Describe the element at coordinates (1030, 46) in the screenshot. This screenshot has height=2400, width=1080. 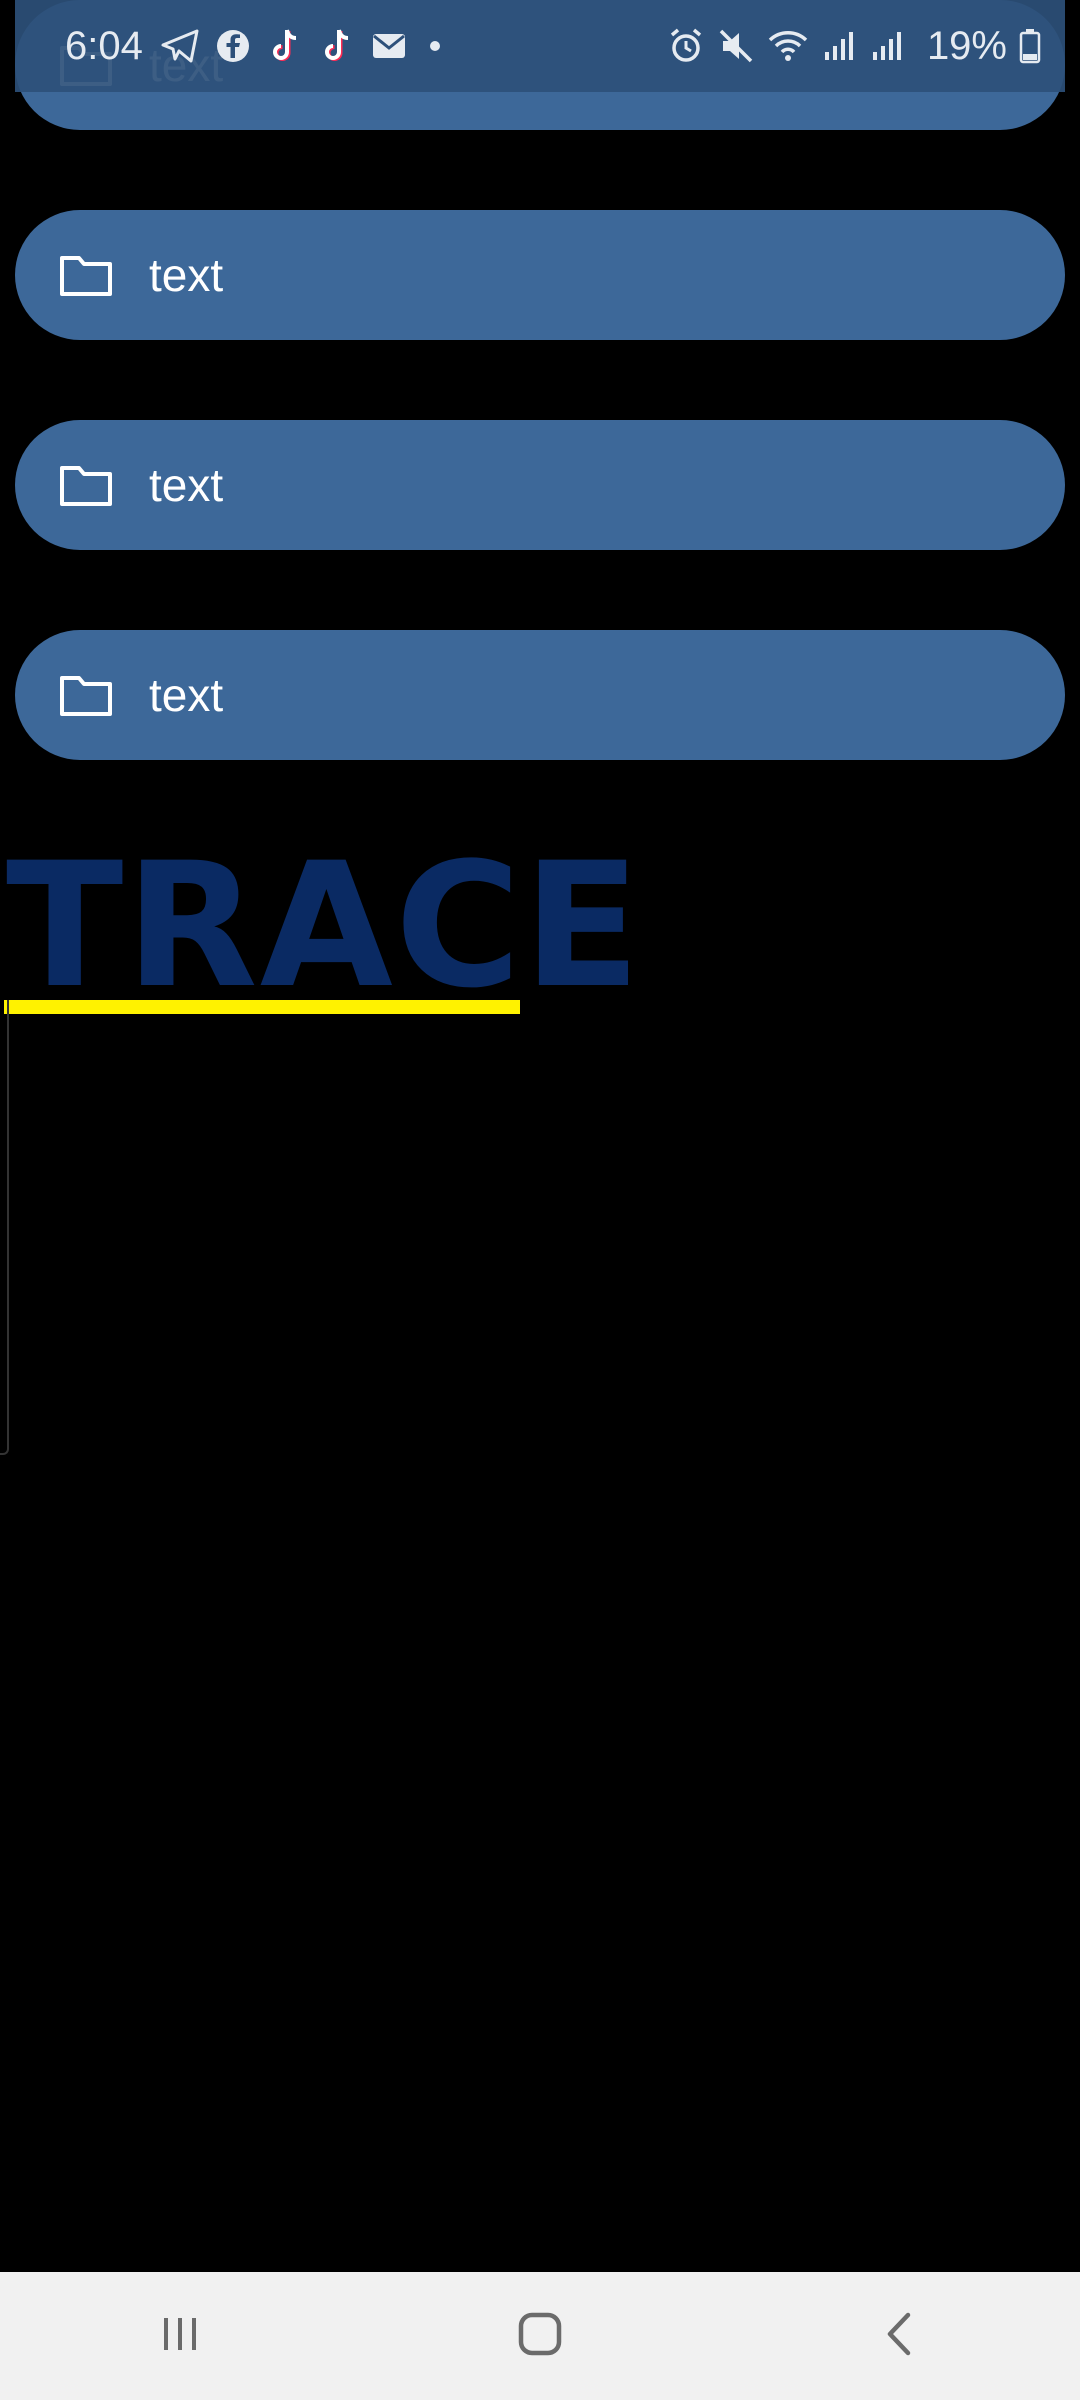
I see `battery-icon` at that location.